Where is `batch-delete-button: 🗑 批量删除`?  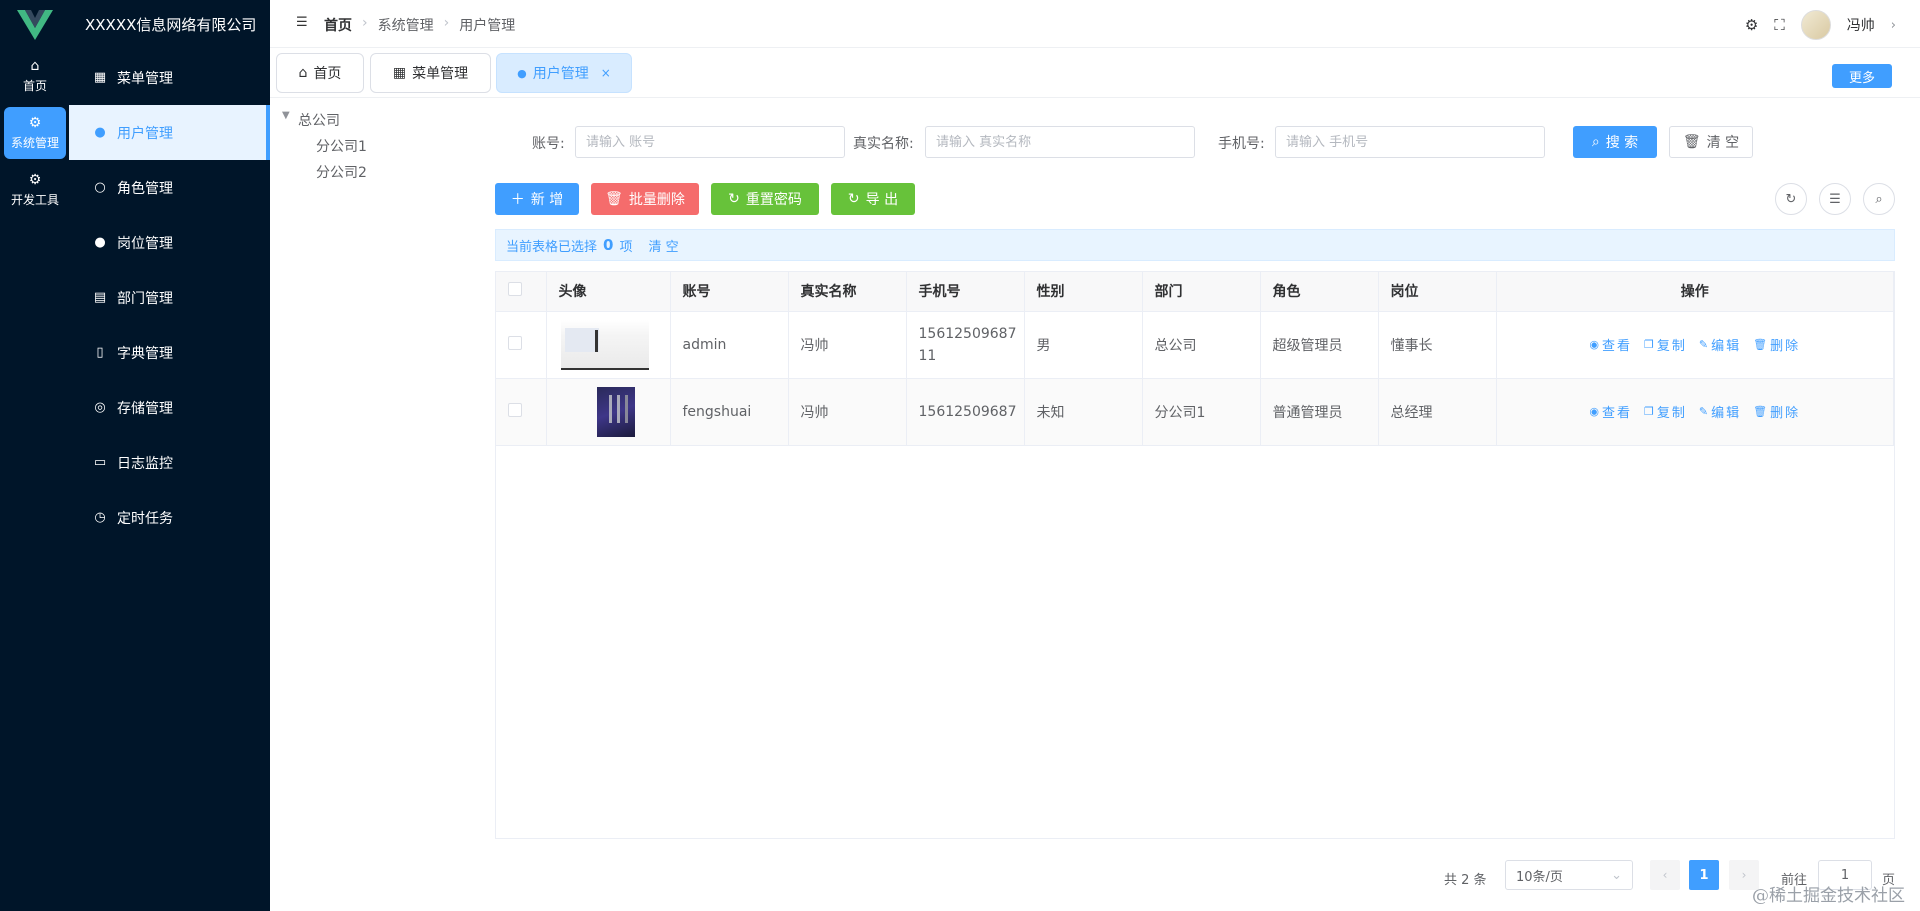
batch-delete-button: 🗑 批量删除 is located at coordinates (645, 199).